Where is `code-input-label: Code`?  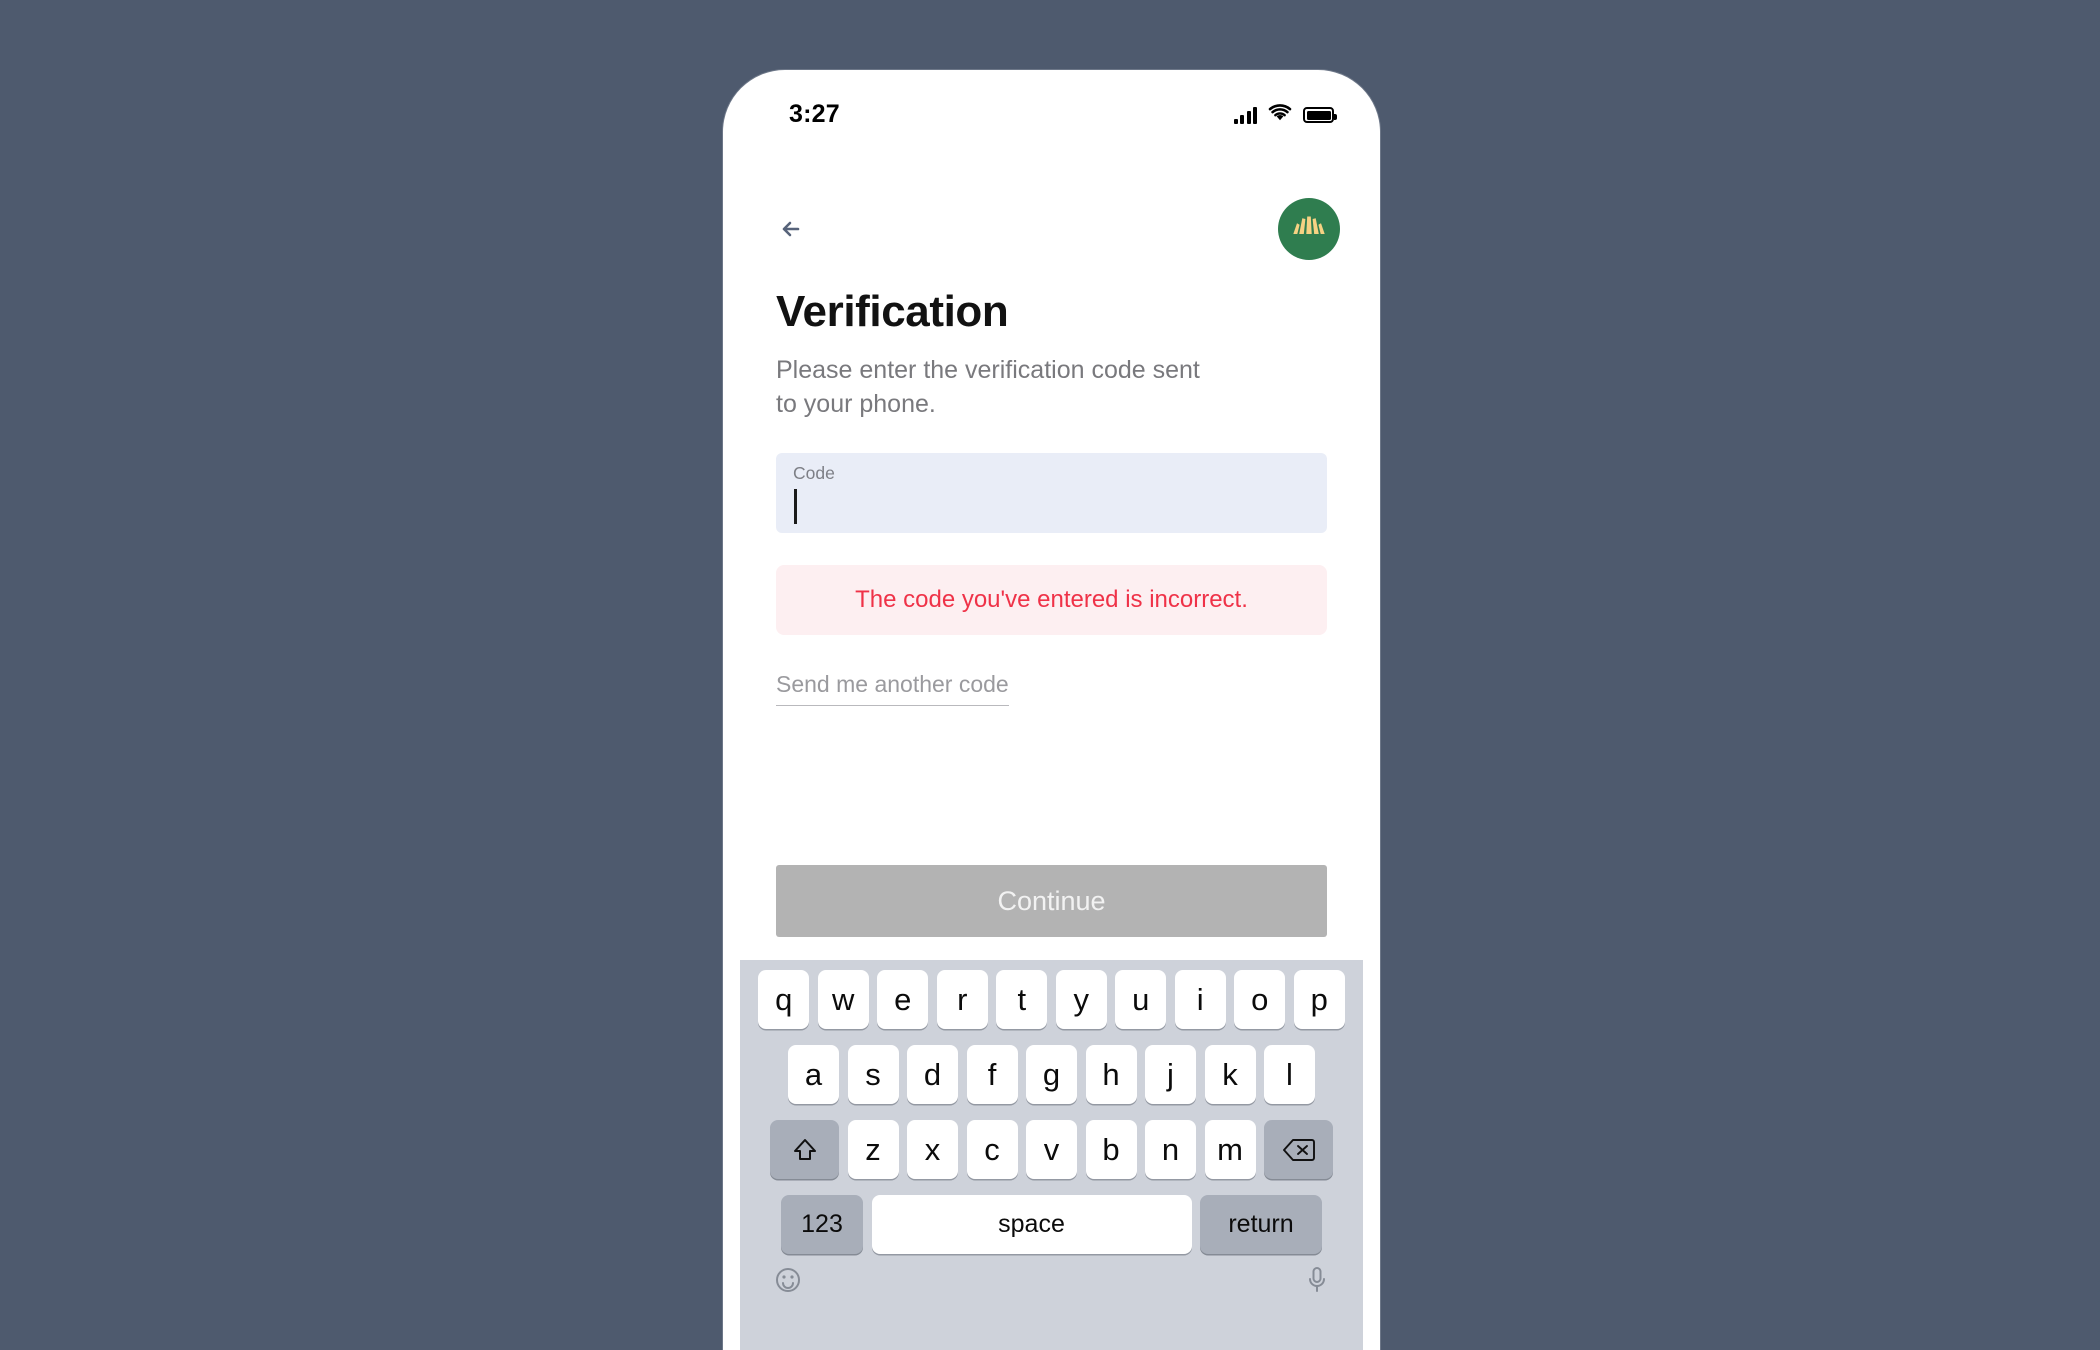 code-input-label: Code is located at coordinates (814, 472).